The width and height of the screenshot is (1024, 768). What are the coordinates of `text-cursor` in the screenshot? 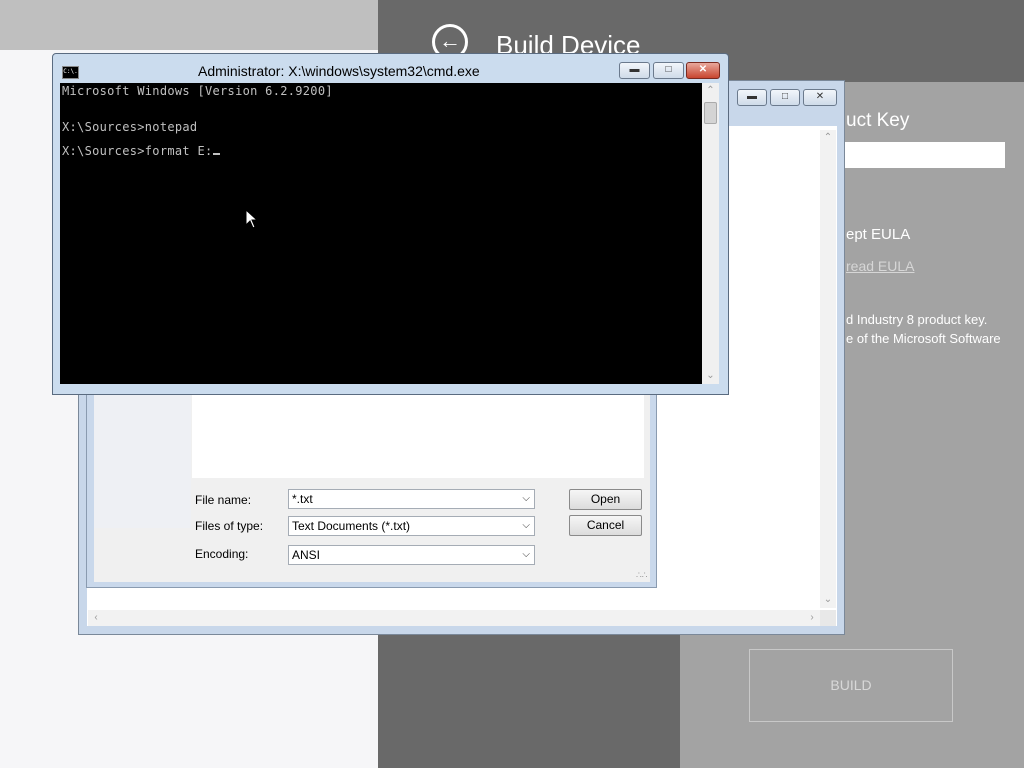 It's located at (216, 154).